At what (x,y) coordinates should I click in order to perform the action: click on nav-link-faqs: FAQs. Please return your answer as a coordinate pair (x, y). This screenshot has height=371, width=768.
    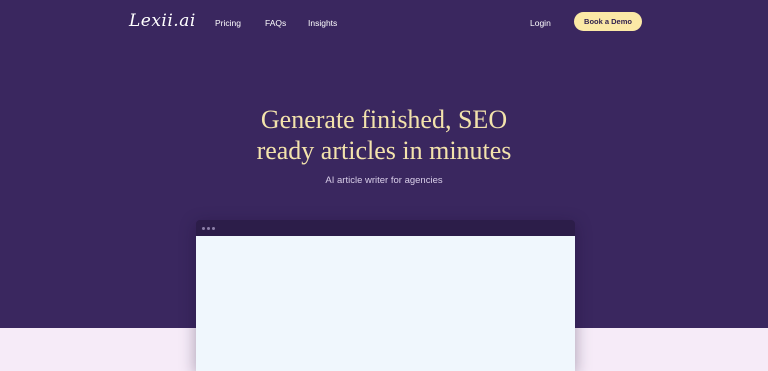
    Looking at the image, I should click on (275, 23).